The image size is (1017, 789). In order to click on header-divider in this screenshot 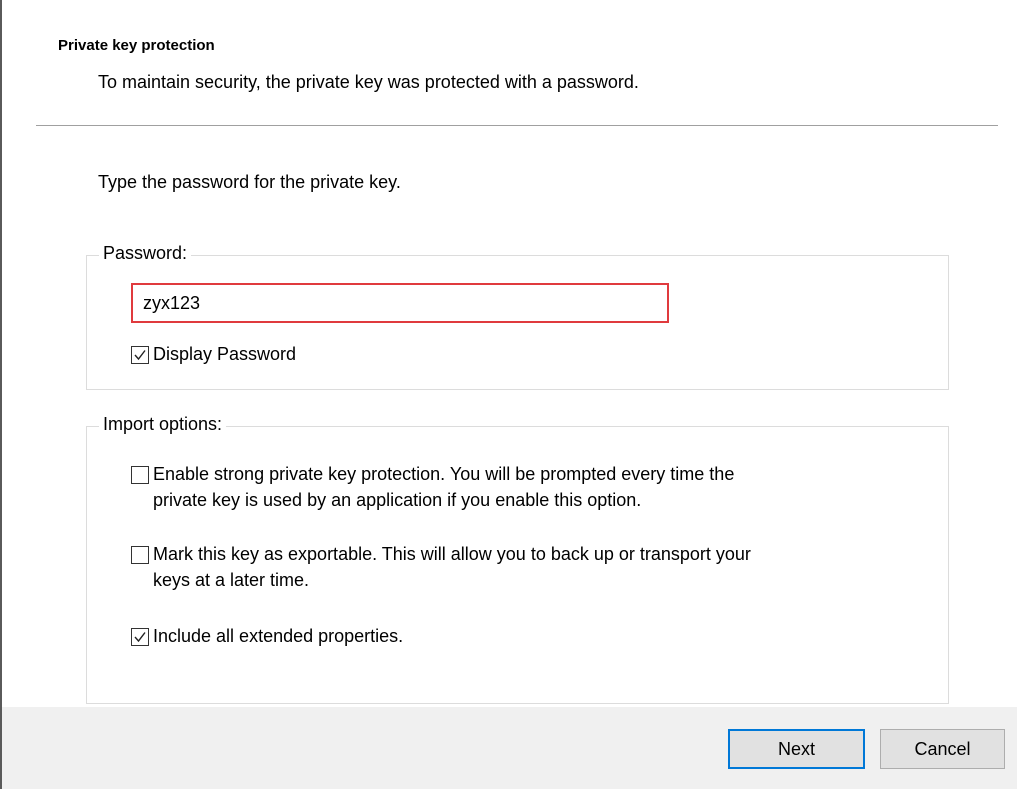, I will do `click(517, 125)`.